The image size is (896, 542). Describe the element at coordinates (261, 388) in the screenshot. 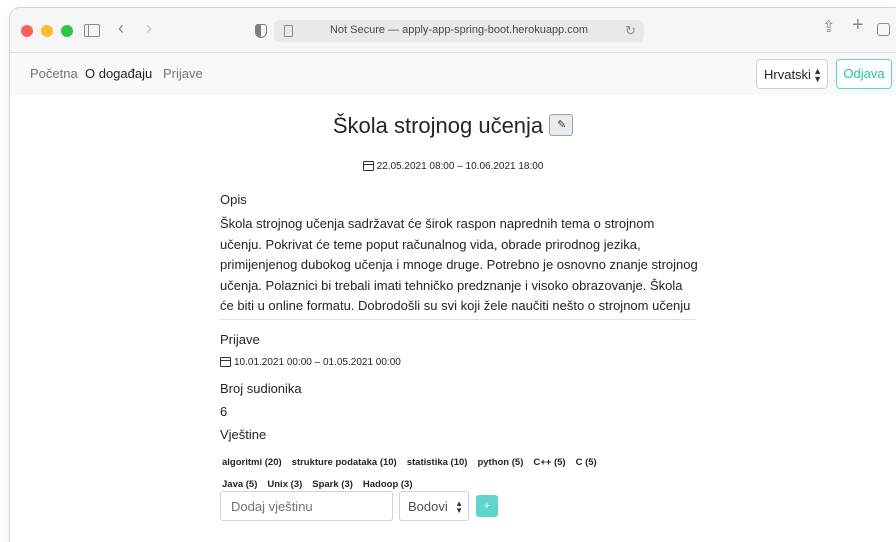

I see `participants-label: Broj sudionika` at that location.